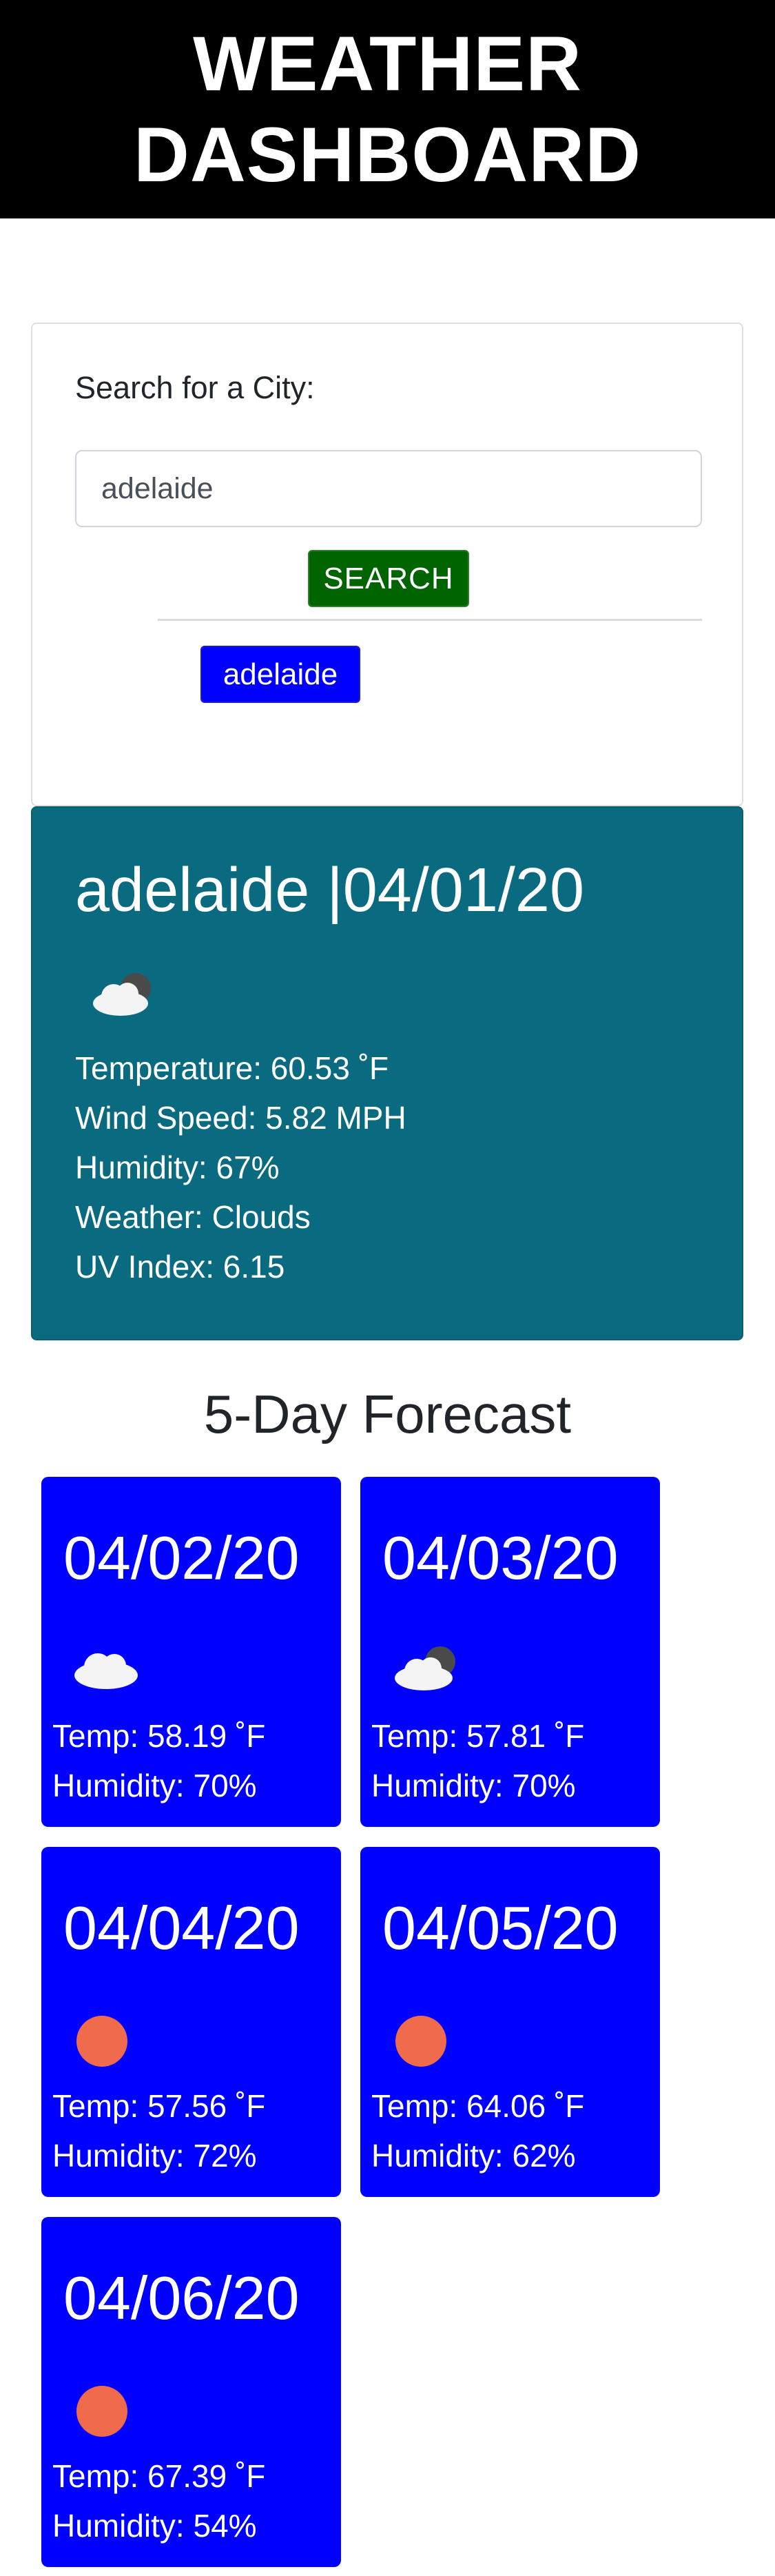 The height and width of the screenshot is (2576, 775). I want to click on search-button: SEARCH, so click(388, 578).